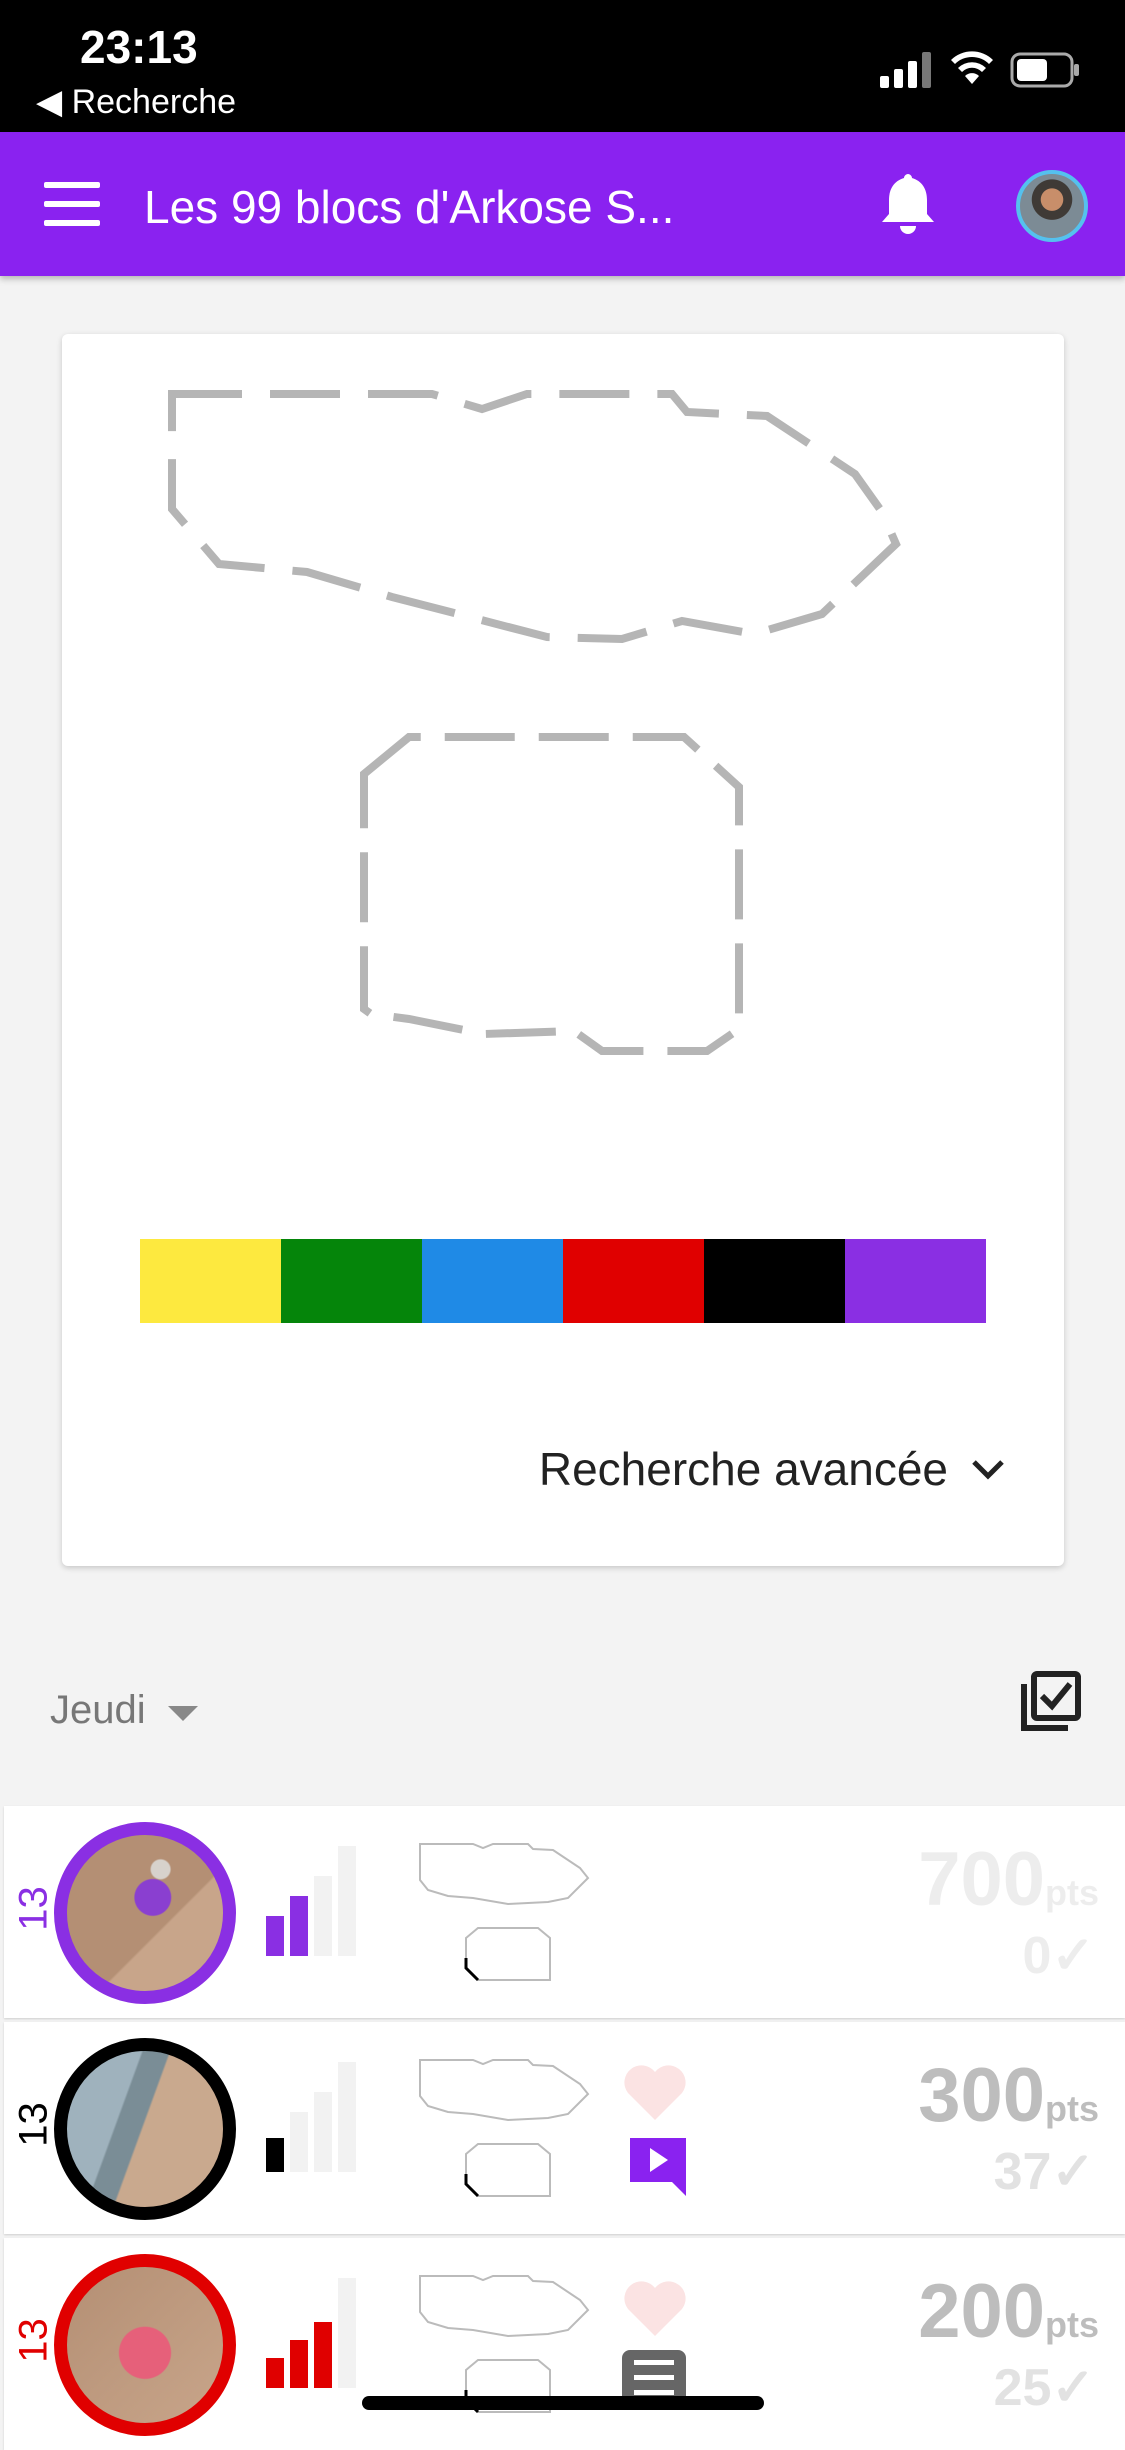  I want to click on cellular-signal-icon, so click(905, 70).